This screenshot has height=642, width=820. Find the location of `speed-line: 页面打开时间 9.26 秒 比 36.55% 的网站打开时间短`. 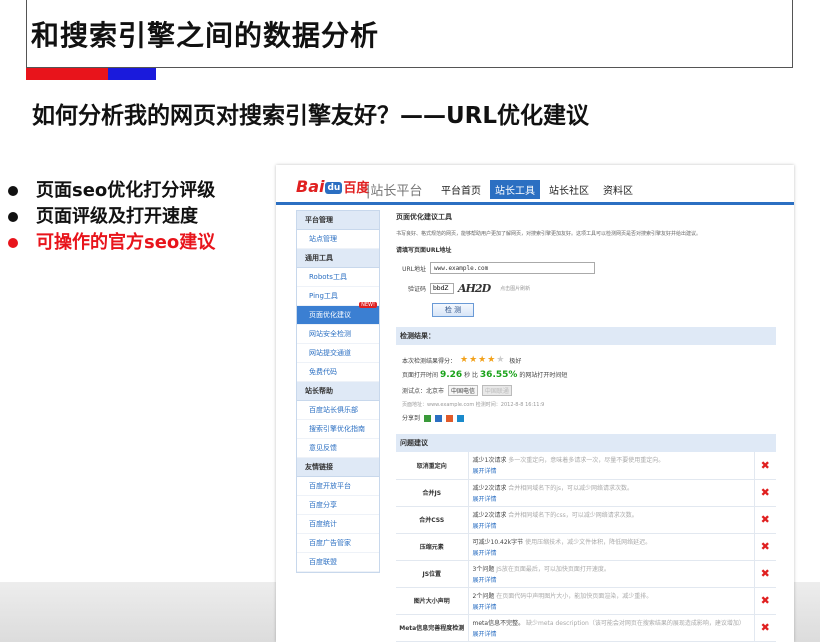

speed-line: 页面打开时间 9.26 秒 比 36.55% 的网站打开时间短 is located at coordinates (485, 375).